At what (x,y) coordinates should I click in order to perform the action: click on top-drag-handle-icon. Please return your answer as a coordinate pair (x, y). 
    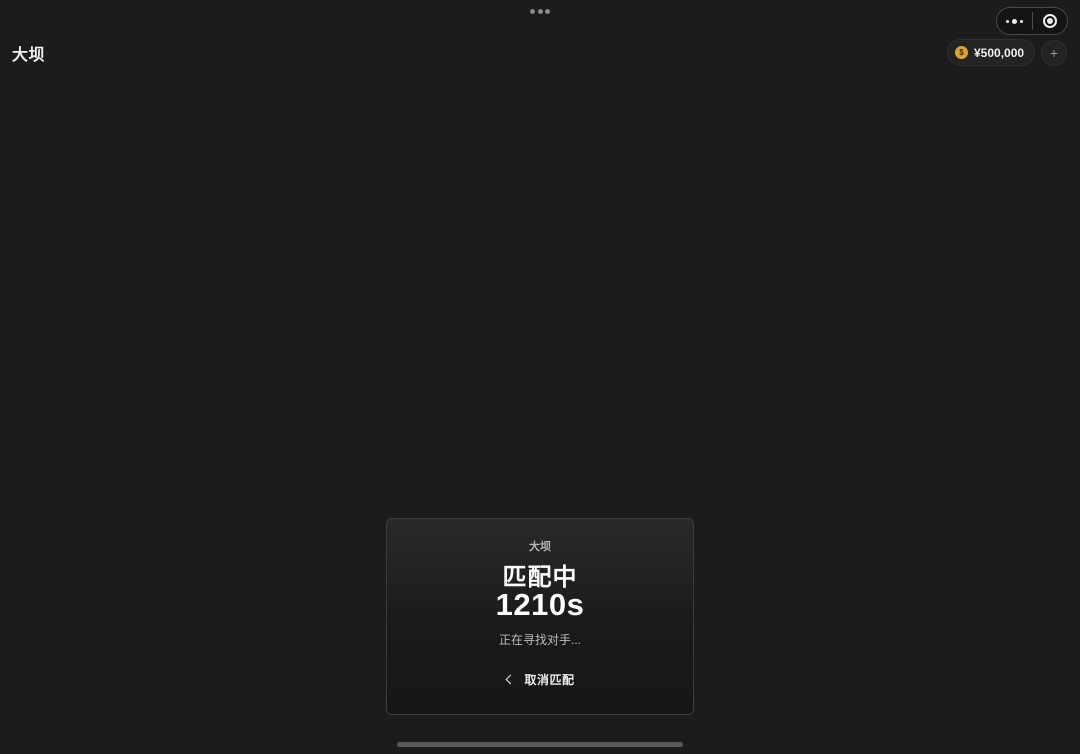
    Looking at the image, I should click on (540, 11).